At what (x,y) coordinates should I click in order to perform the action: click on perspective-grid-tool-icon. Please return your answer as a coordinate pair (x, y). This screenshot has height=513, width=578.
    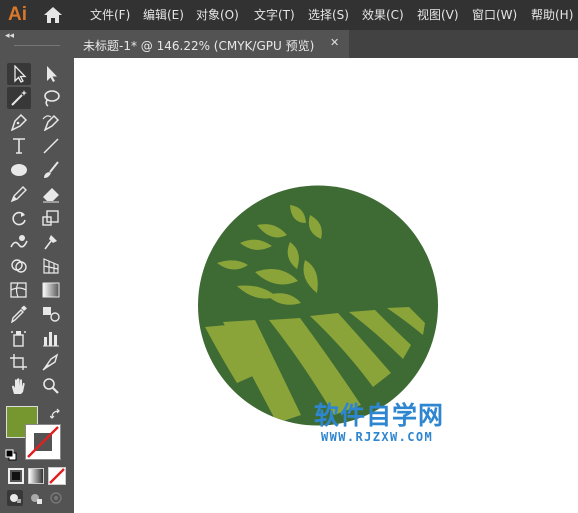
    Looking at the image, I should click on (51, 266).